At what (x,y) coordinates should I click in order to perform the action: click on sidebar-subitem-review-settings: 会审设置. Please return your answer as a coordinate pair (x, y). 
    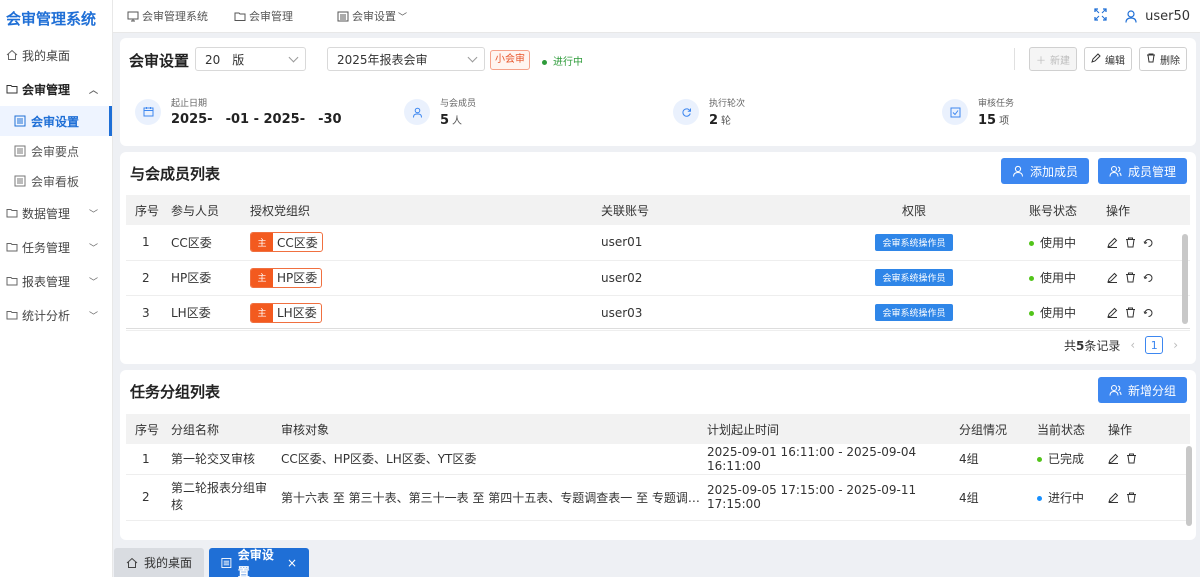
    Looking at the image, I should click on (56, 121).